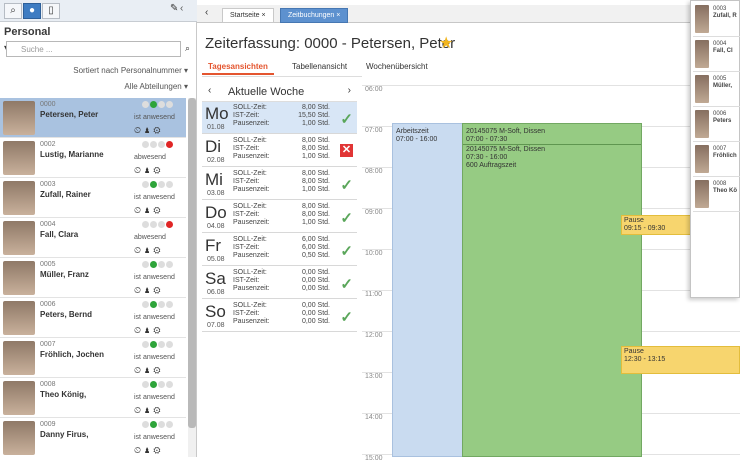  I want to click on popup-item: 0003 Zufall, R, so click(716, 20).